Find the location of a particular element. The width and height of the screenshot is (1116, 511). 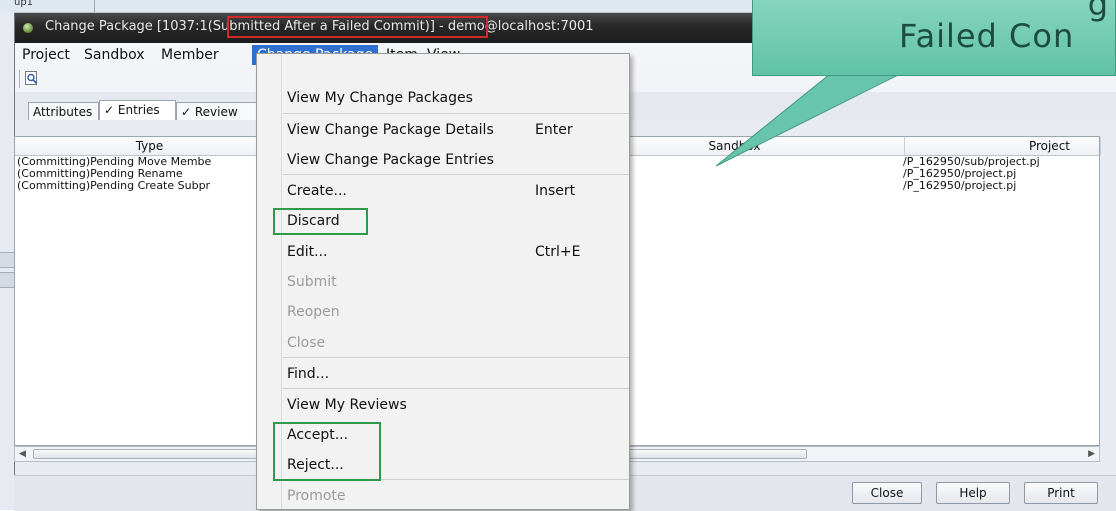

tab-attributes: Attributes is located at coordinates (63, 111).